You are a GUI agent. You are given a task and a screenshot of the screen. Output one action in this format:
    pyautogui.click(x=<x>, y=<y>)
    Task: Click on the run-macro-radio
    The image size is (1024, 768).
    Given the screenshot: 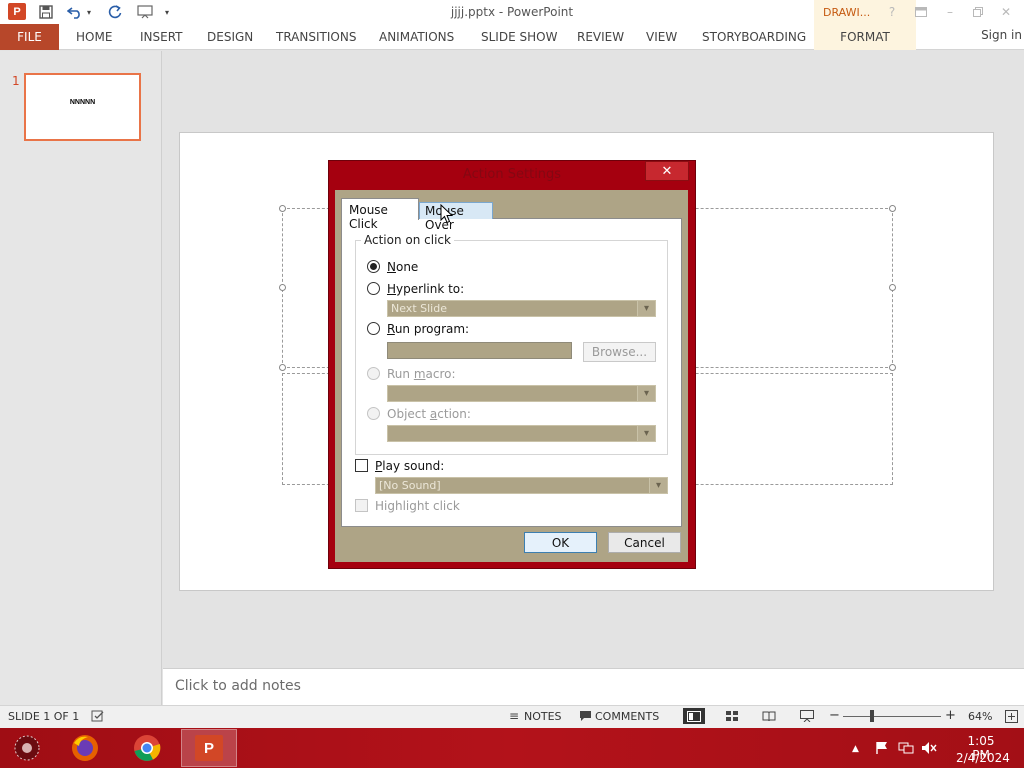 What is the action you would take?
    pyautogui.click(x=373, y=373)
    